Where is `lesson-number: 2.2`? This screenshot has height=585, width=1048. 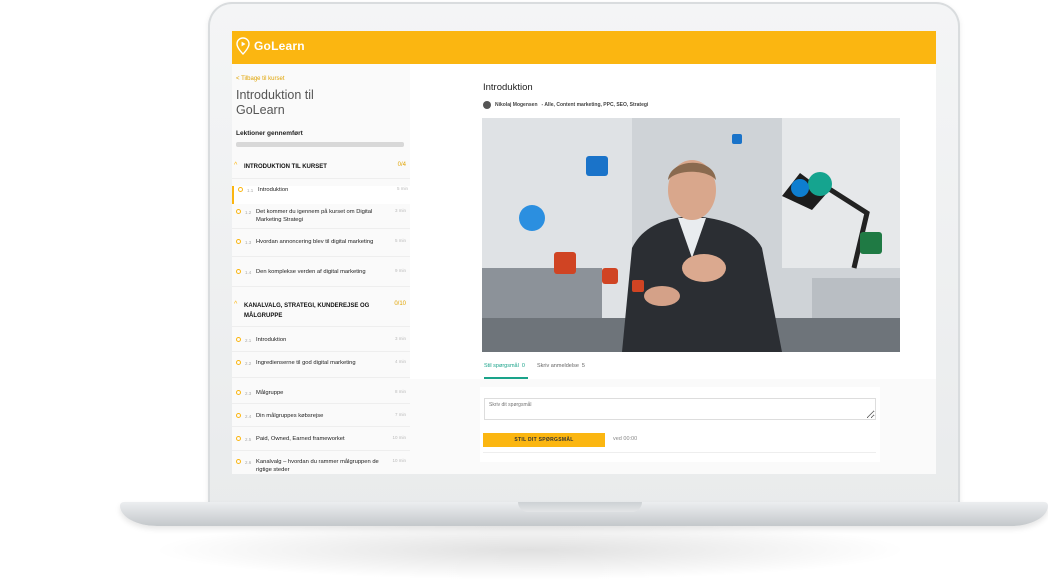
lesson-number: 2.2 is located at coordinates (248, 363).